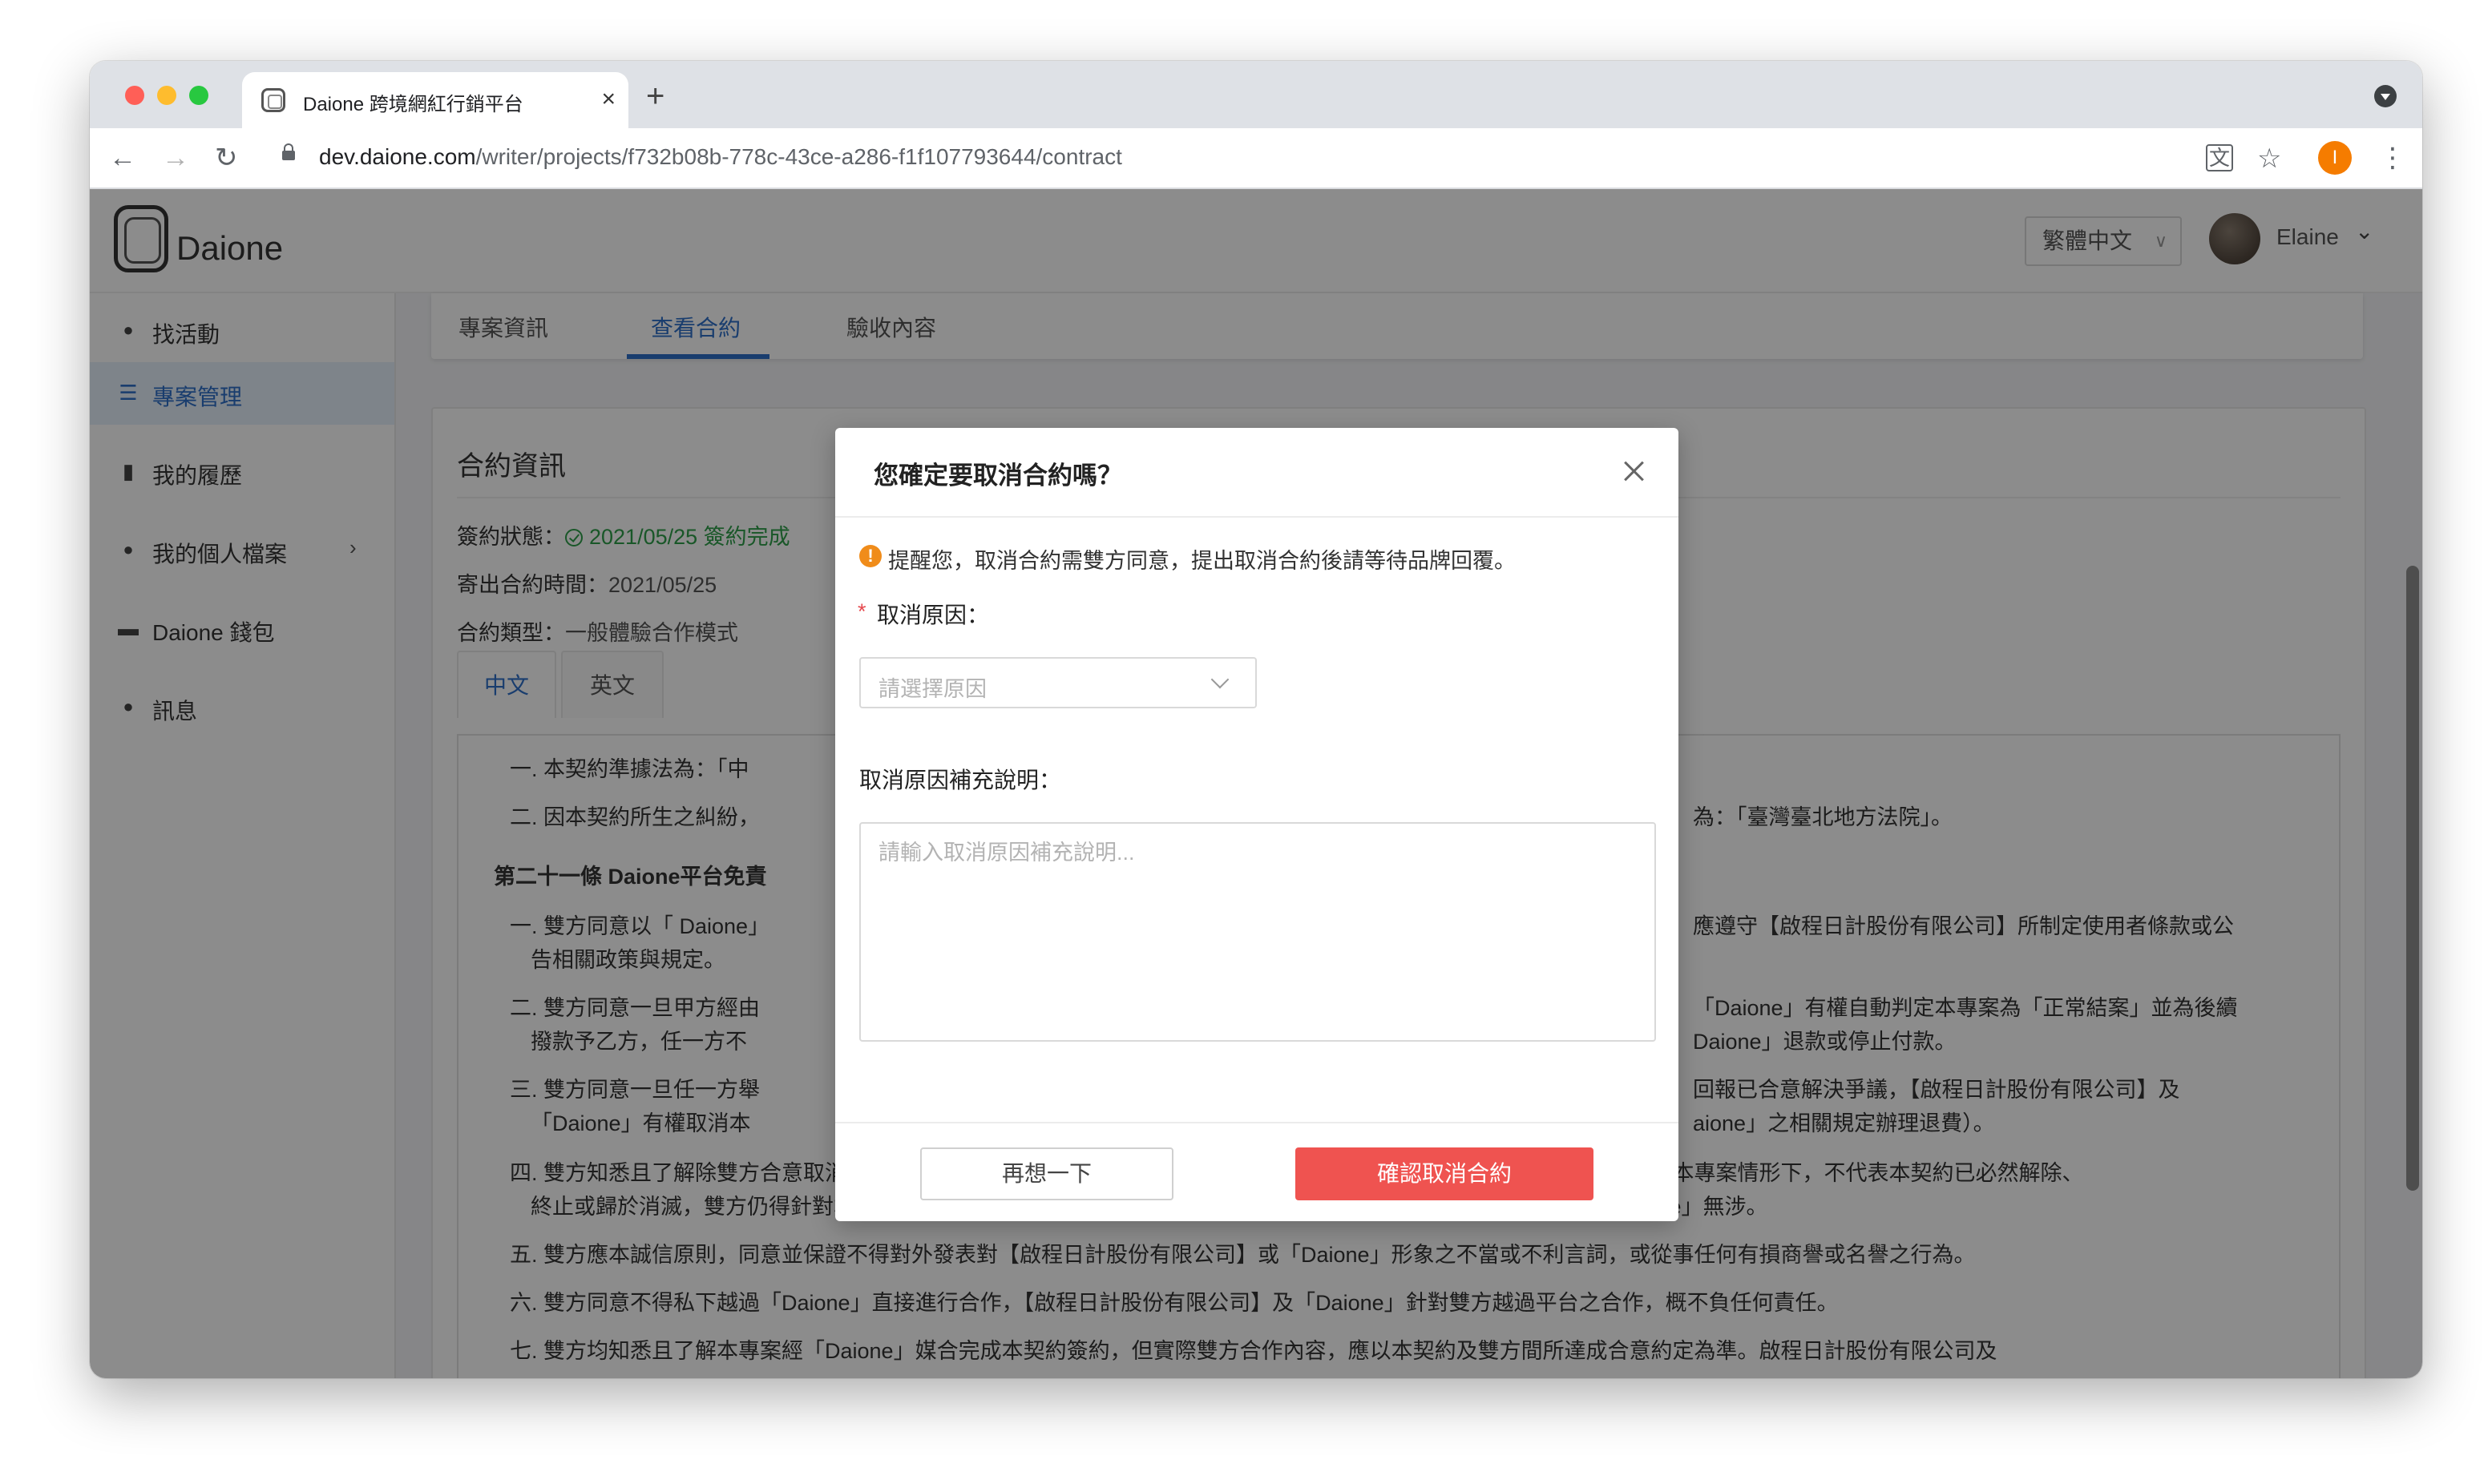  What do you see at coordinates (273, 100) in the screenshot?
I see `daione-favicon-icon` at bounding box center [273, 100].